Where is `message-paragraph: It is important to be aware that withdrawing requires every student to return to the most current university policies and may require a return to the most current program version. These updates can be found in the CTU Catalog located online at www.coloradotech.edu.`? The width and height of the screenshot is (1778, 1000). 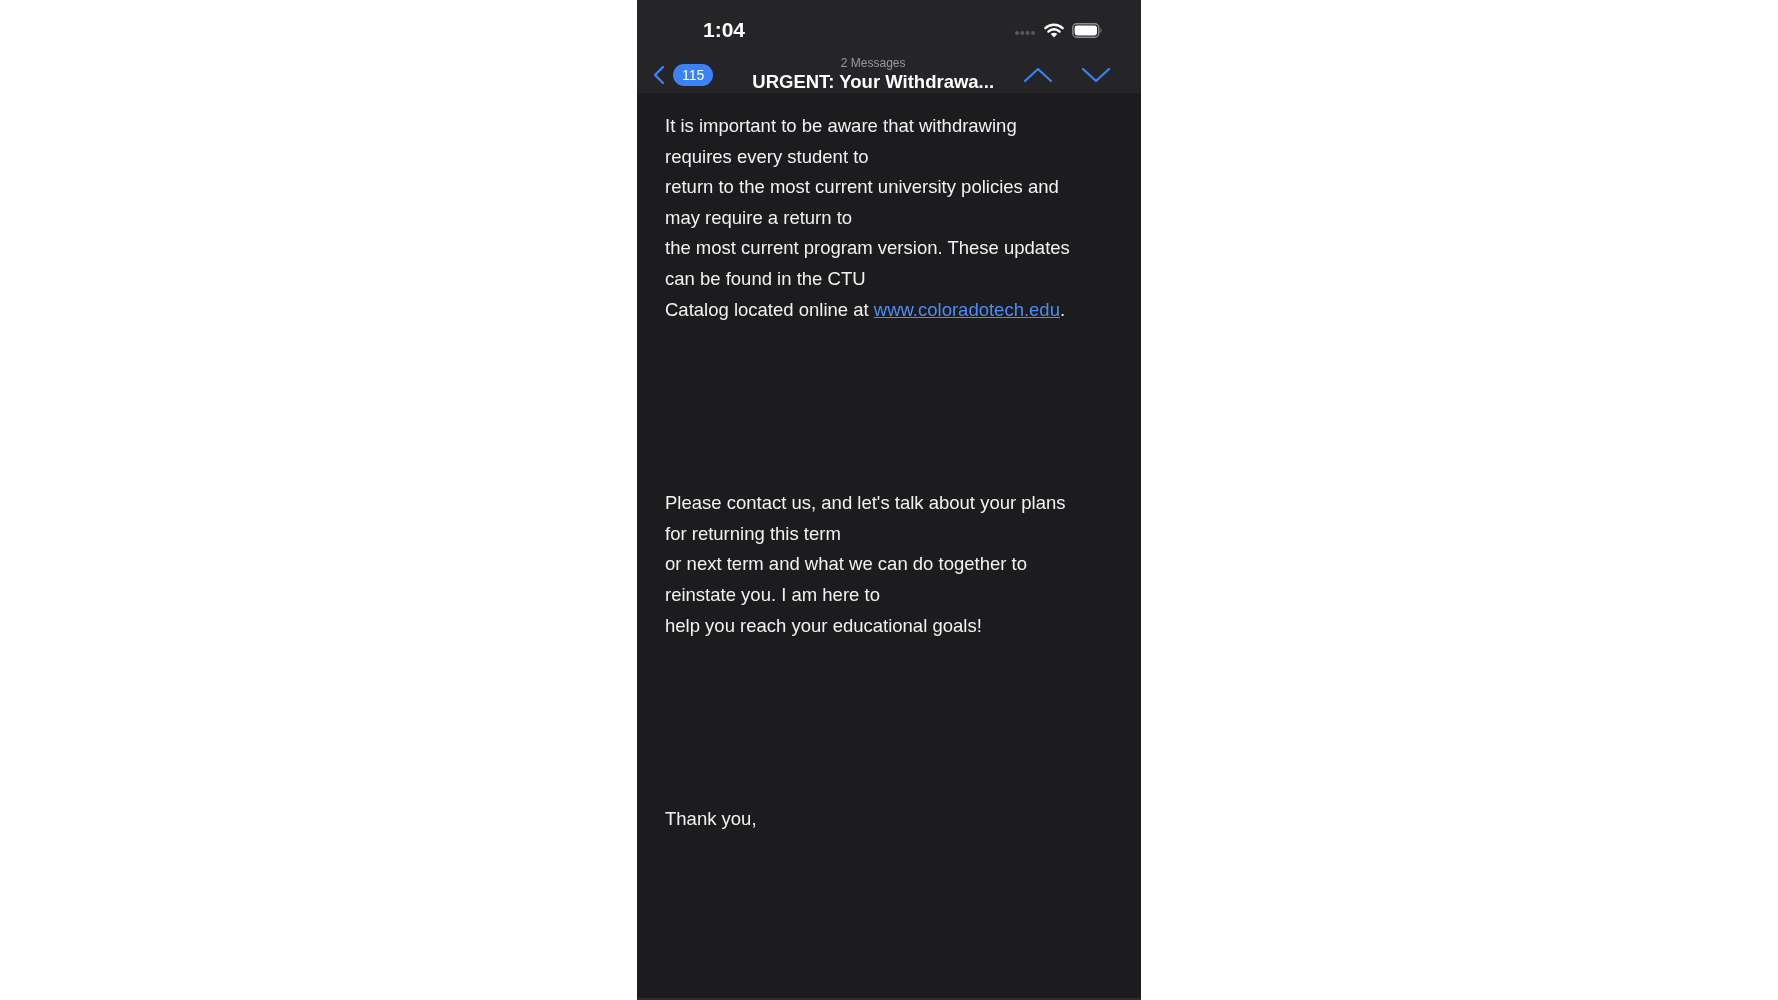
message-paragraph: It is important to be aware that withdrawing requires every student to return to the most current university policies and may require a return to the most current program version. These updates can be found in the CTU Catalog located online at www.coloradotech.edu. is located at coordinates (868, 218).